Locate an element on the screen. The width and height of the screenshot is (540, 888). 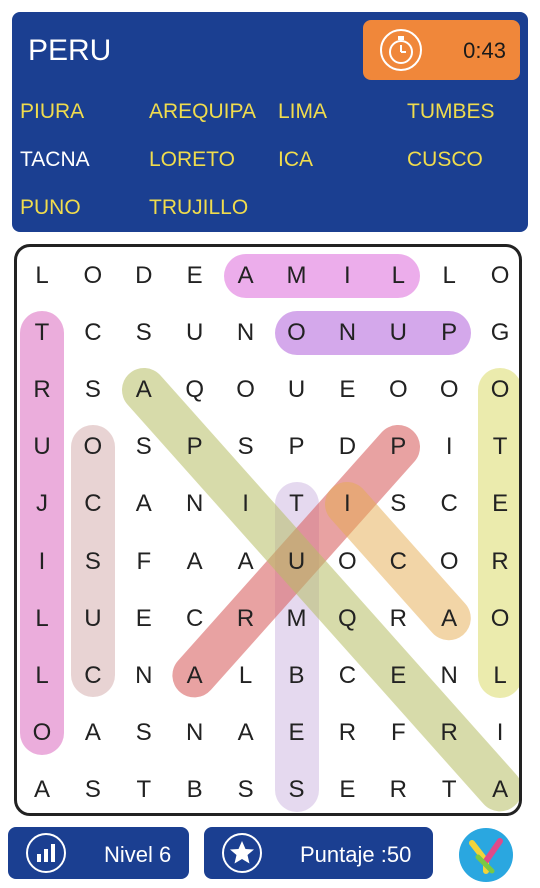
grid-cell: G is located at coordinates (497, 332).